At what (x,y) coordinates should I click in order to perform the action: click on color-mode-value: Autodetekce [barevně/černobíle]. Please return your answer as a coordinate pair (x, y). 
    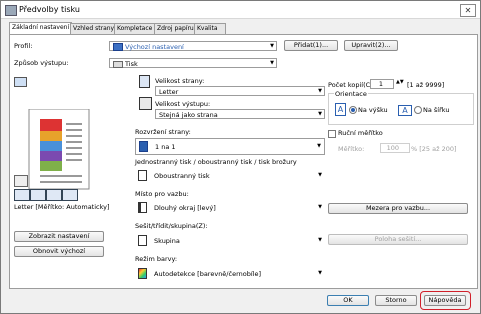
    Looking at the image, I should click on (207, 274).